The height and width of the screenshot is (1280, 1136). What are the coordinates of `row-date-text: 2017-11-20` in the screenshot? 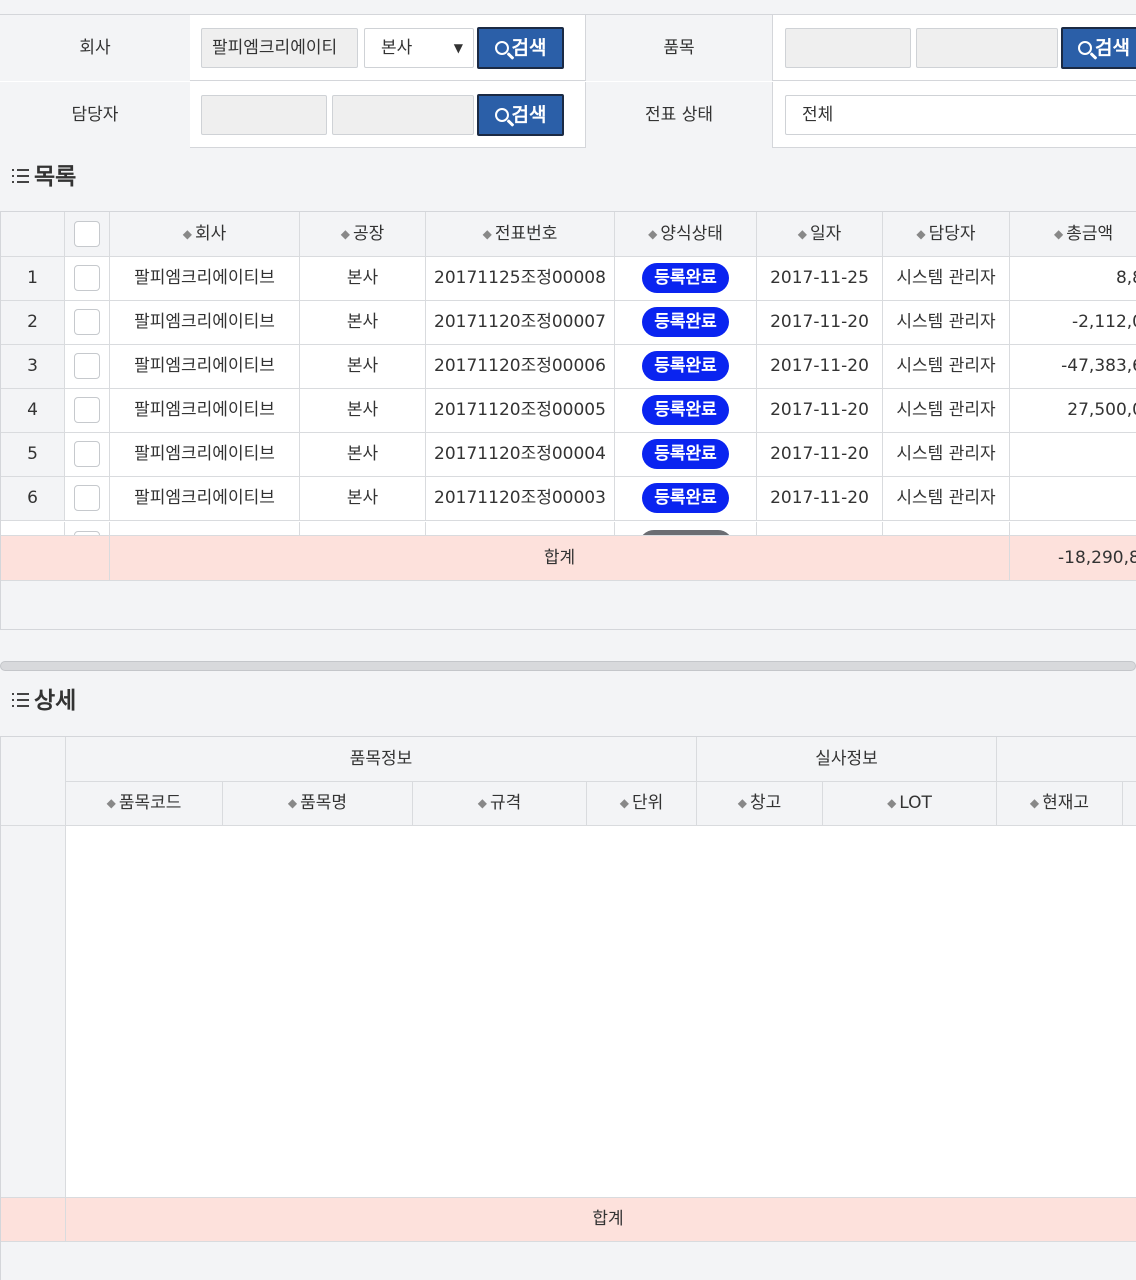 It's located at (819, 410).